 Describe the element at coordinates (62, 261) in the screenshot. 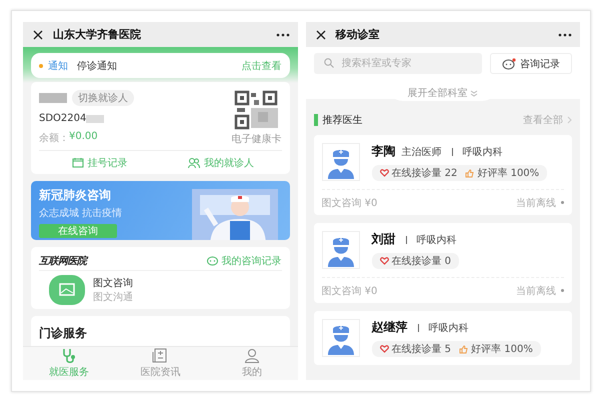

I see `hospital-logo-text: 互联网医院` at that location.